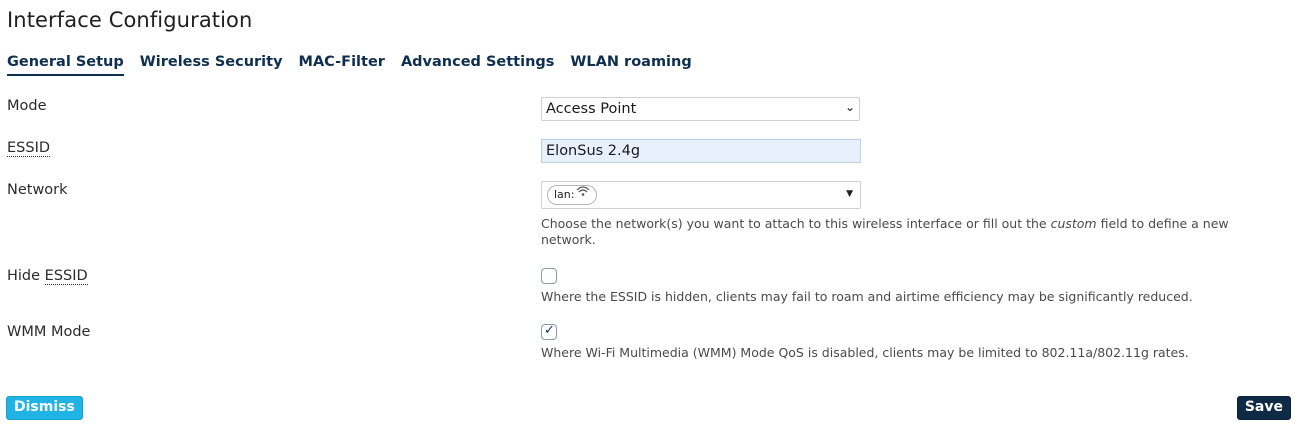 The height and width of the screenshot is (426, 1298). I want to click on hide-essid-checkbox, so click(549, 276).